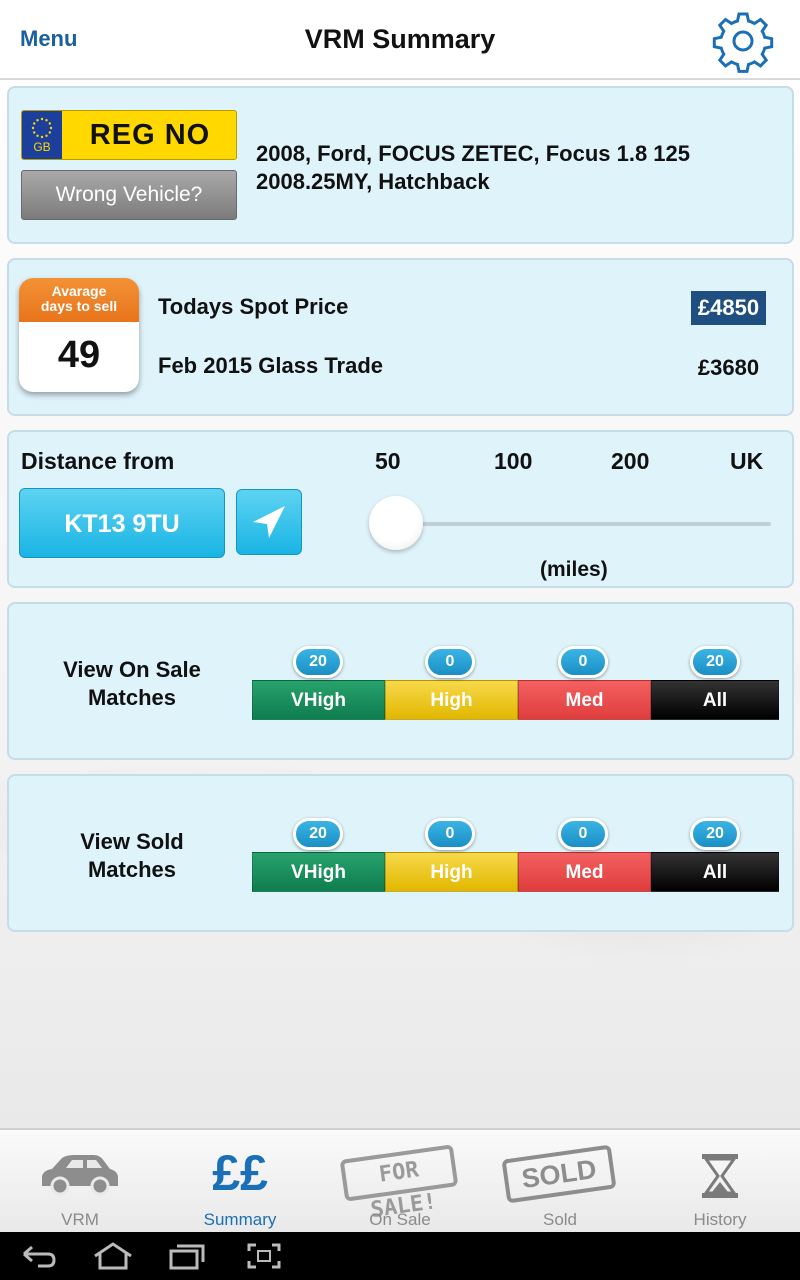 The width and height of the screenshot is (800, 1280). Describe the element at coordinates (400, 1256) in the screenshot. I see `system-nav-bar` at that location.